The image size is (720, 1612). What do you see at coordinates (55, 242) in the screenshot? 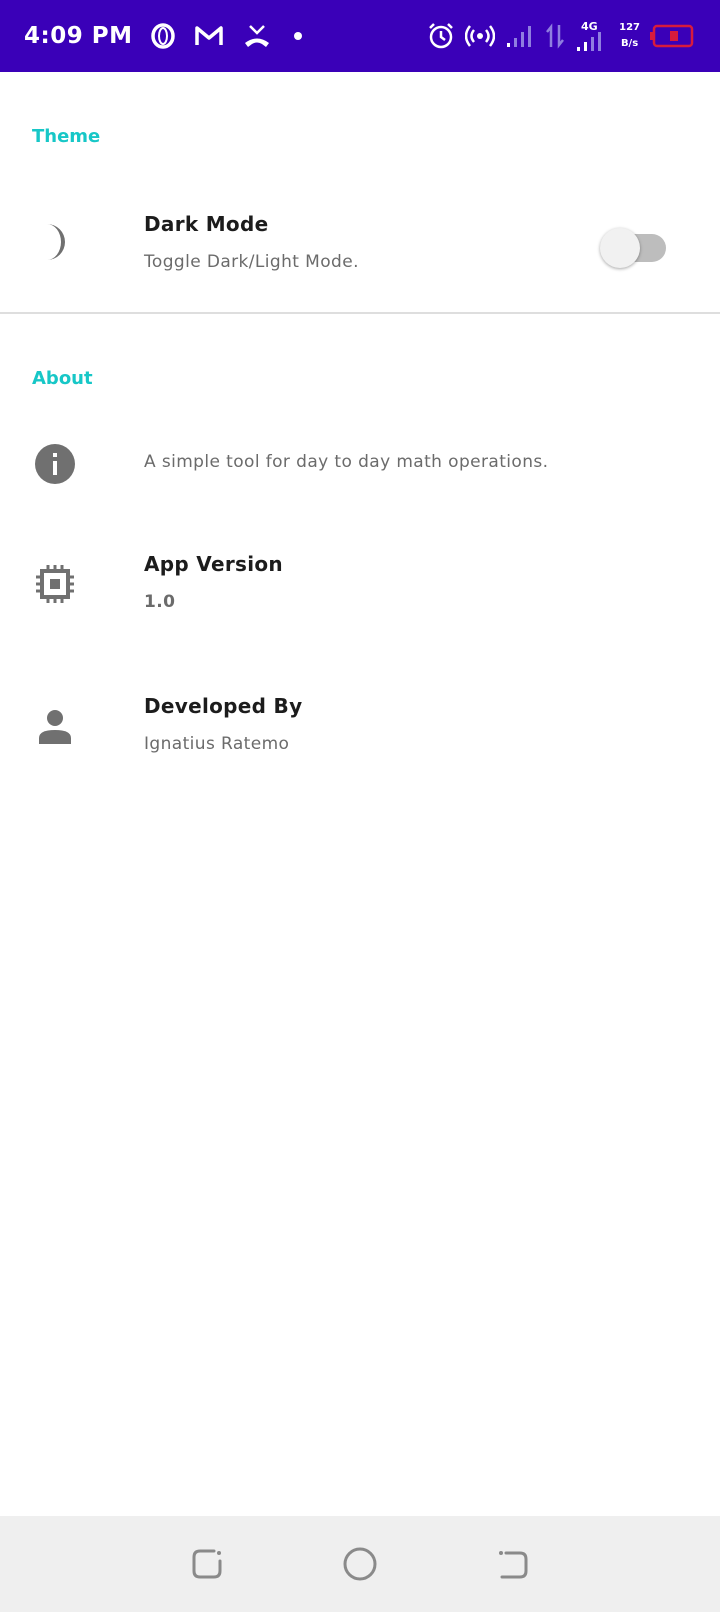
I see `moon-icon` at bounding box center [55, 242].